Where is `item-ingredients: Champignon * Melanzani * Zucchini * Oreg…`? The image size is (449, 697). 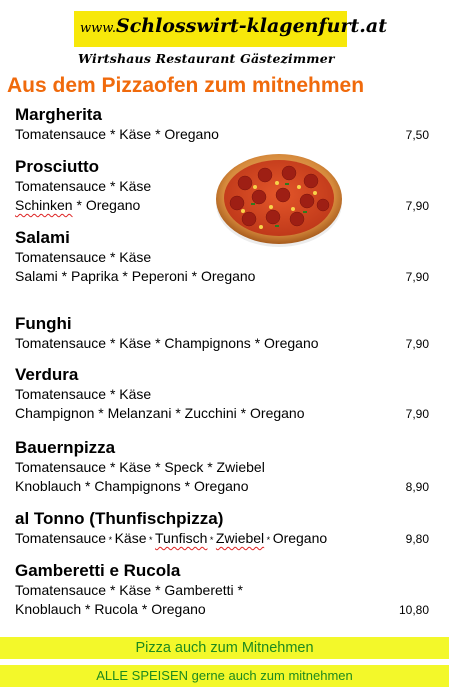
item-ingredients: Champignon * Melanzani * Zucchini * Oreg… is located at coordinates (160, 413).